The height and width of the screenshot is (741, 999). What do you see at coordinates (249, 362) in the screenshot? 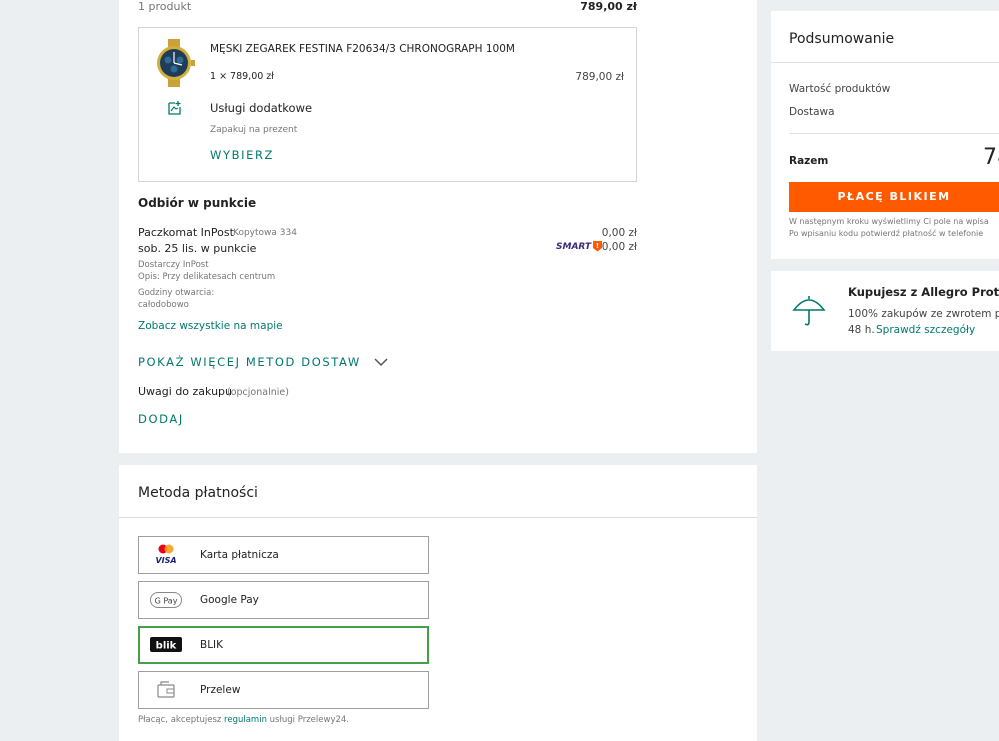
I see `more-methods-label: POKAŻ WIĘCEJ METOD DOSTAW` at bounding box center [249, 362].